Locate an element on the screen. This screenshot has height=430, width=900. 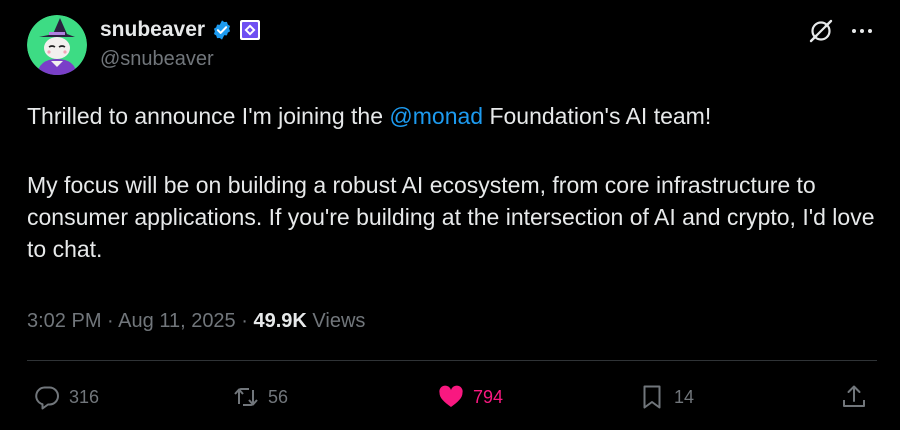
reply-icon is located at coordinates (47, 398).